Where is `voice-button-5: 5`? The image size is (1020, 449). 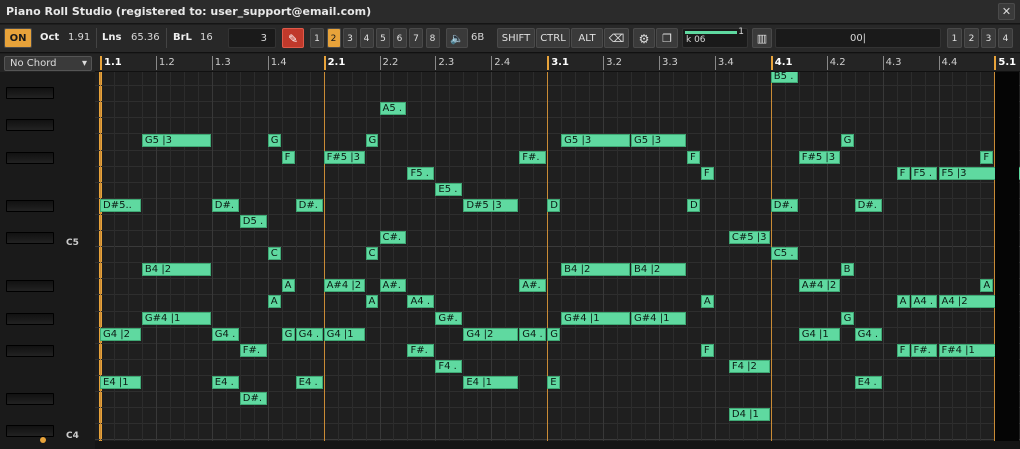 voice-button-5: 5 is located at coordinates (383, 38).